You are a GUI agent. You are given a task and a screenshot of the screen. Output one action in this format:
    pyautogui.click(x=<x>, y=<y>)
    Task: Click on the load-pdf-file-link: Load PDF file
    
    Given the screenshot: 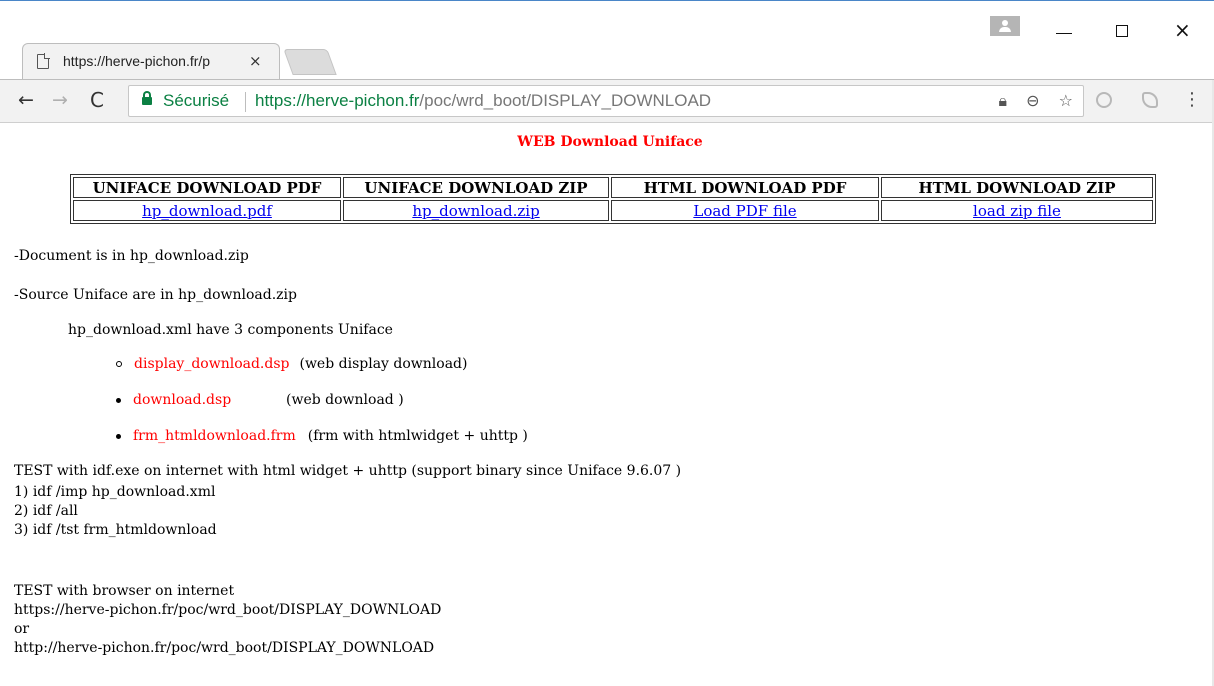 What is the action you would take?
    pyautogui.click(x=744, y=211)
    